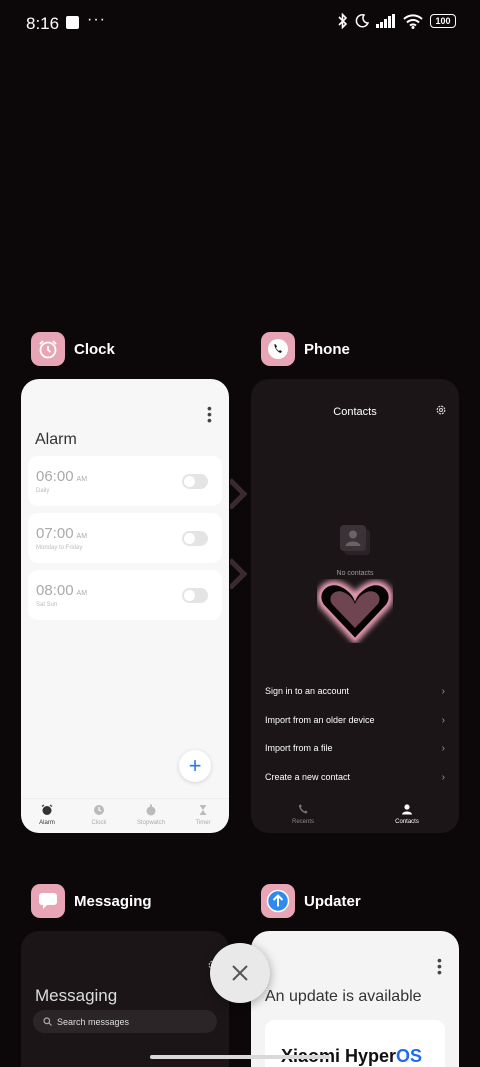 The width and height of the screenshot is (480, 1067). I want to click on tab-clock: Clock, so click(99, 816).